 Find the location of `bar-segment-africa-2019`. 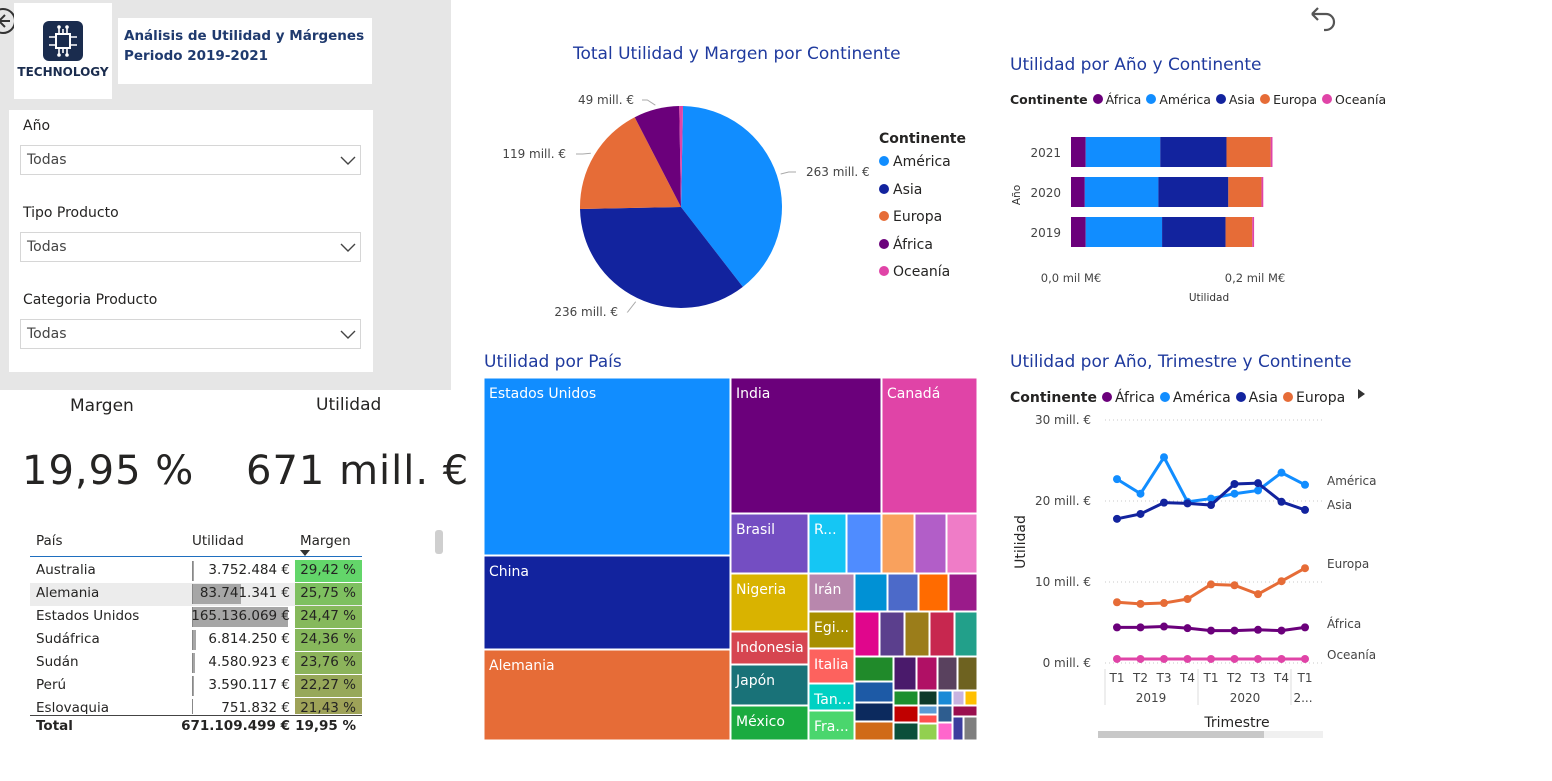

bar-segment-africa-2019 is located at coordinates (1078, 232).